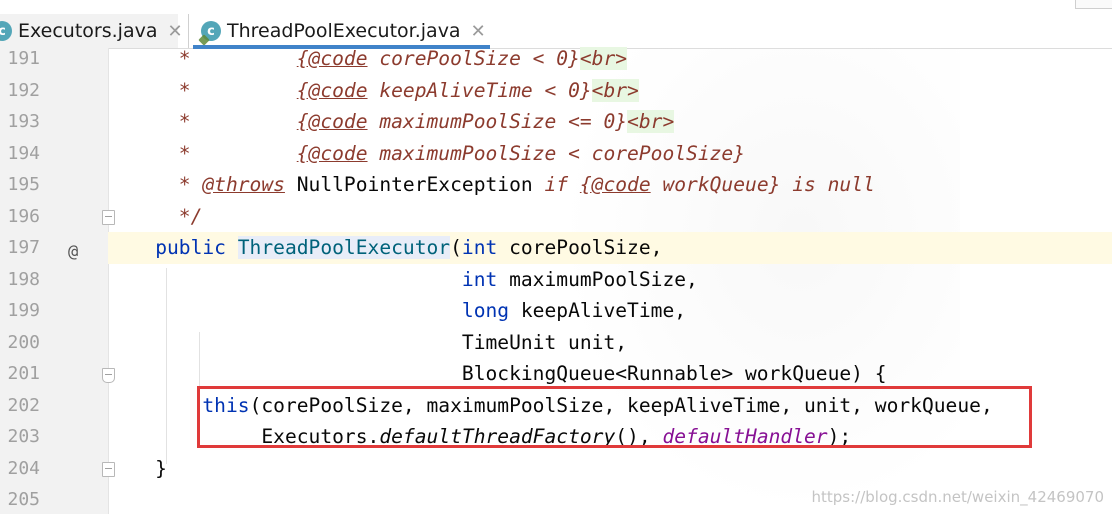  I want to click on code-line: TimeUnit unit,, so click(610, 343).